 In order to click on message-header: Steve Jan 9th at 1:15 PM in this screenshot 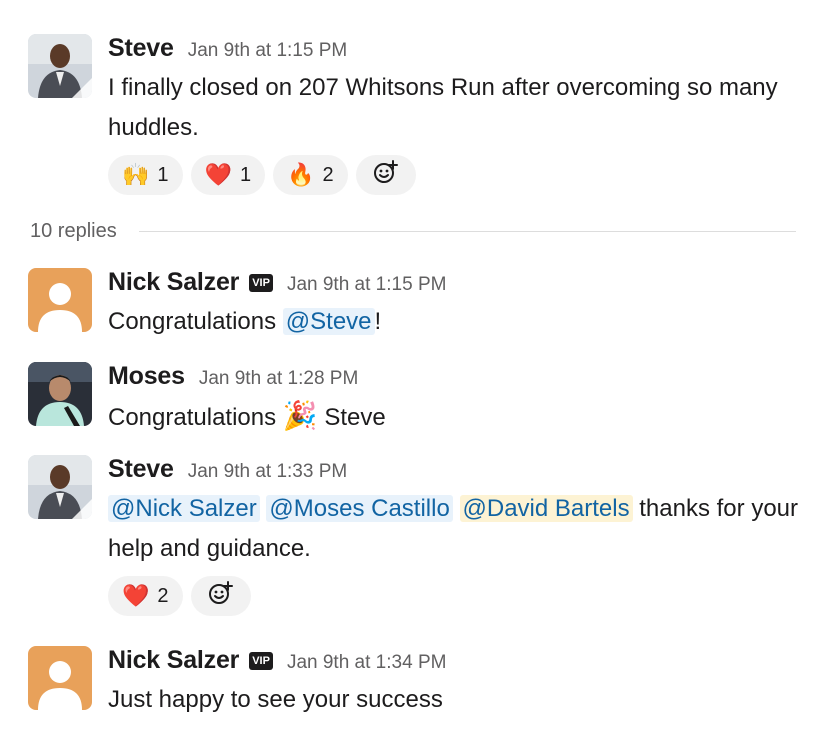, I will do `click(227, 48)`.